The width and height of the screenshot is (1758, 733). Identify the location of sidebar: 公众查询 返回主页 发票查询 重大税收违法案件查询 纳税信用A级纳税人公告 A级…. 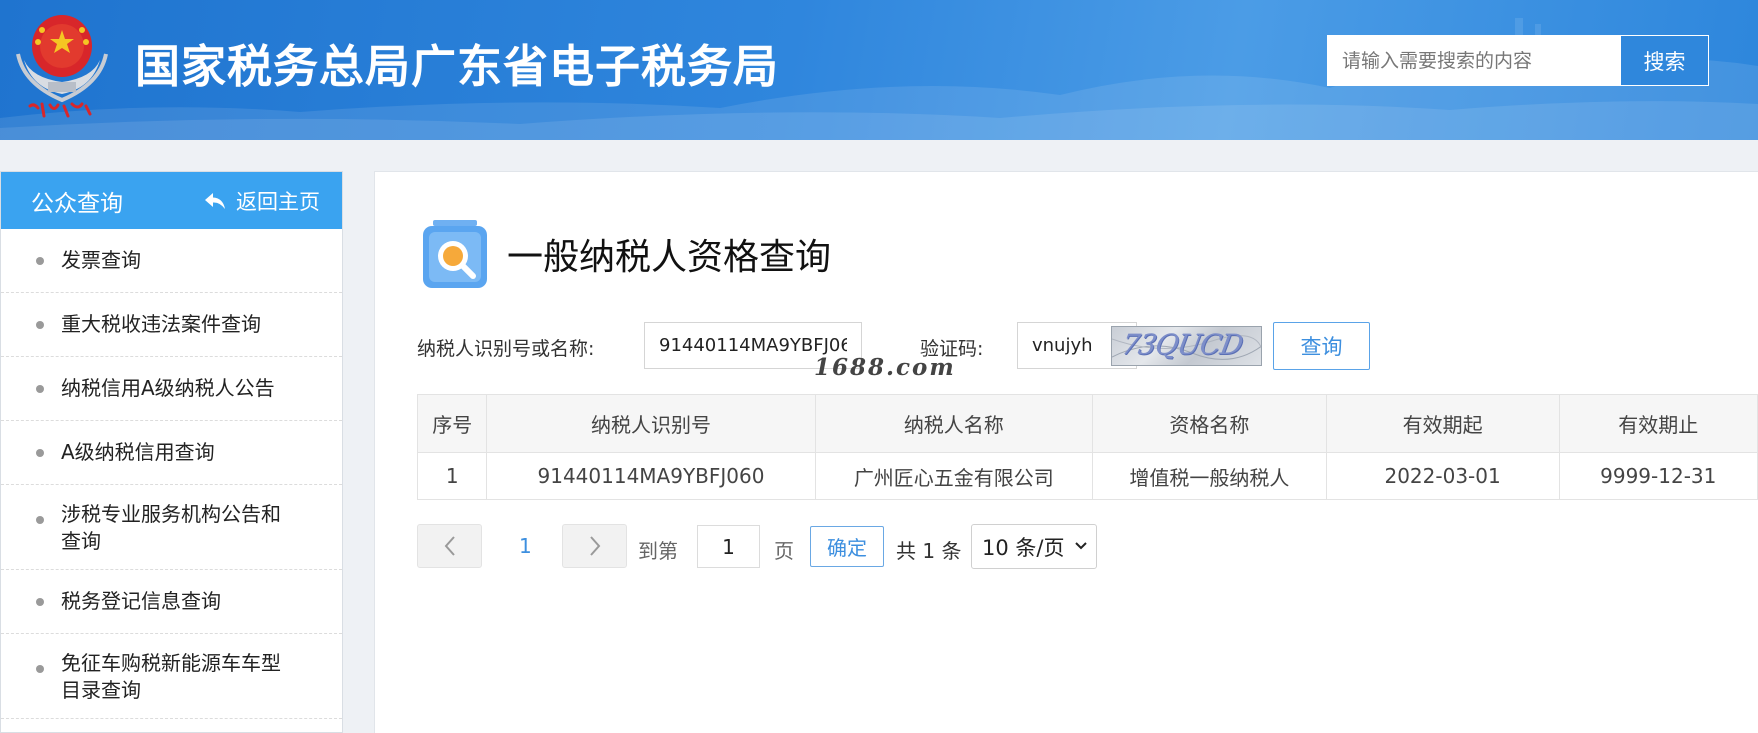
(171, 452).